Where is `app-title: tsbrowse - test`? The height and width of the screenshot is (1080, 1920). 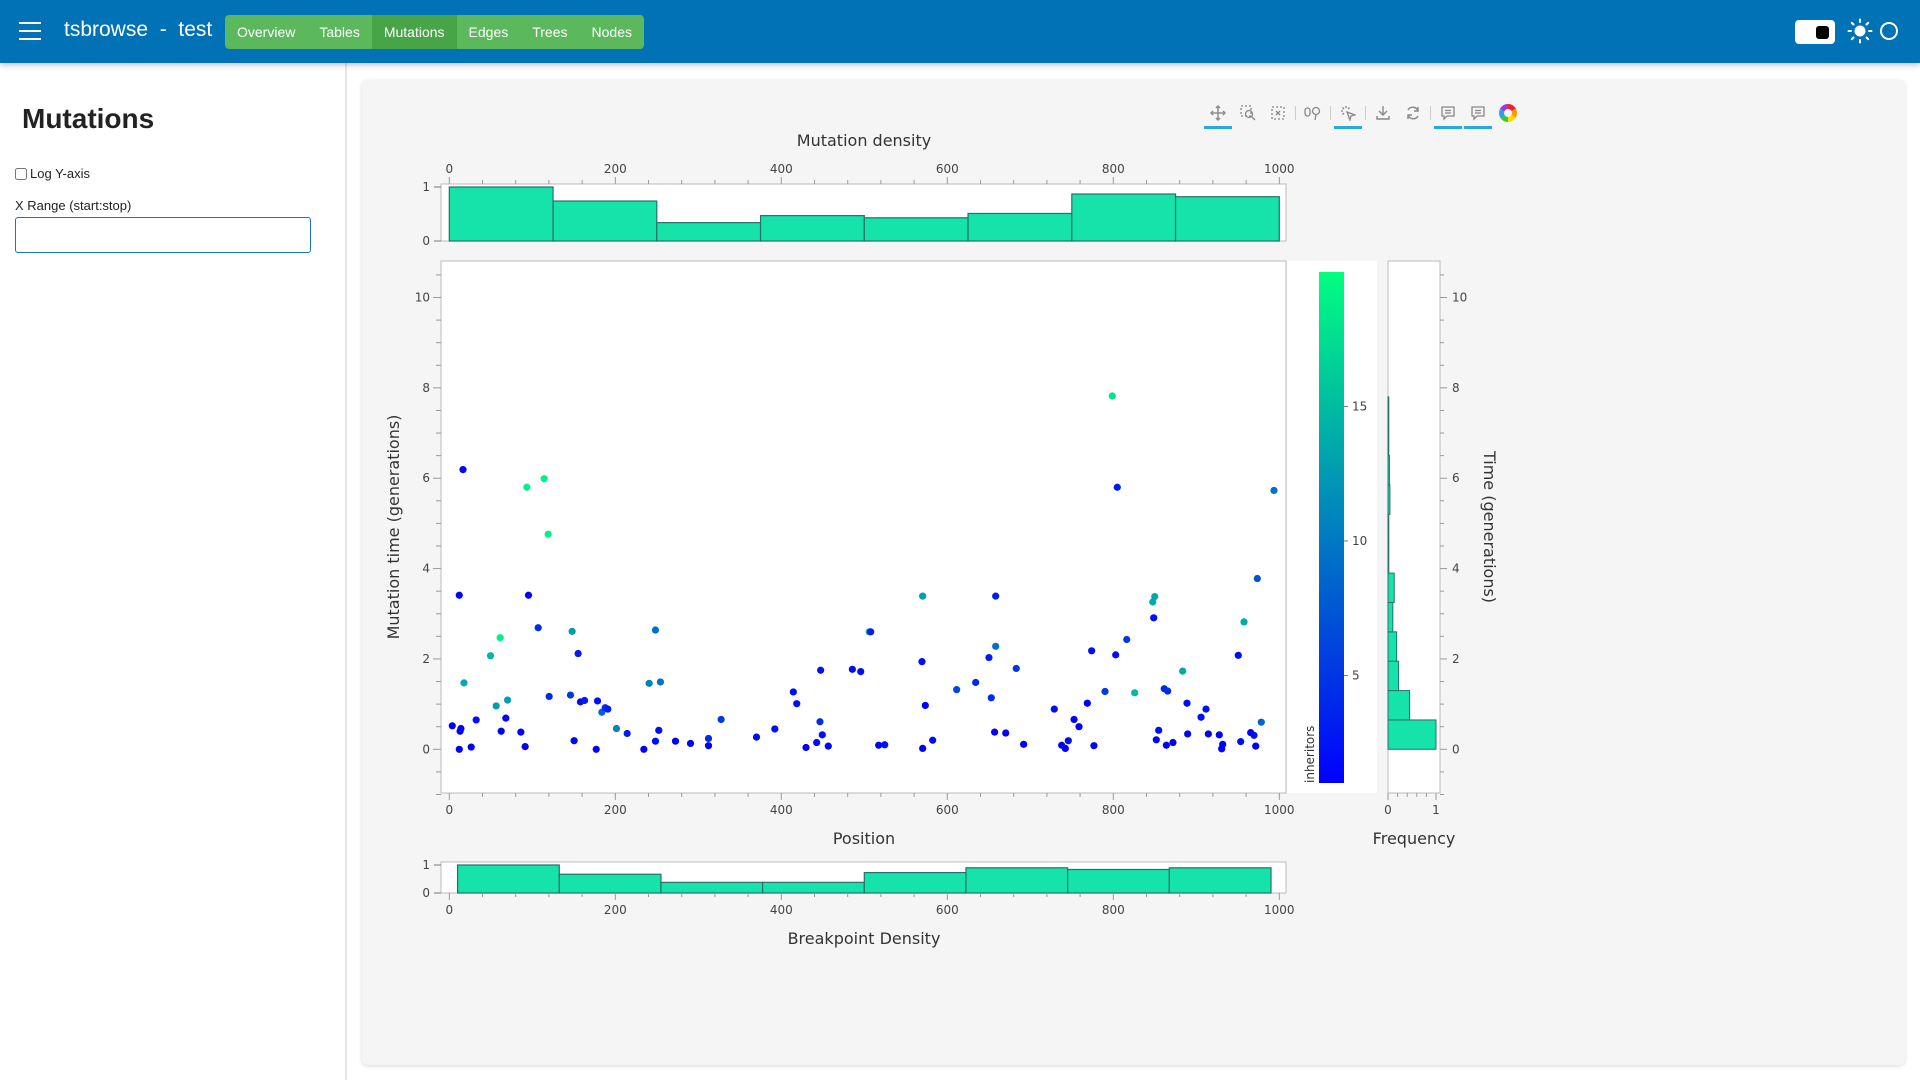
app-title: tsbrowse - test is located at coordinates (138, 29).